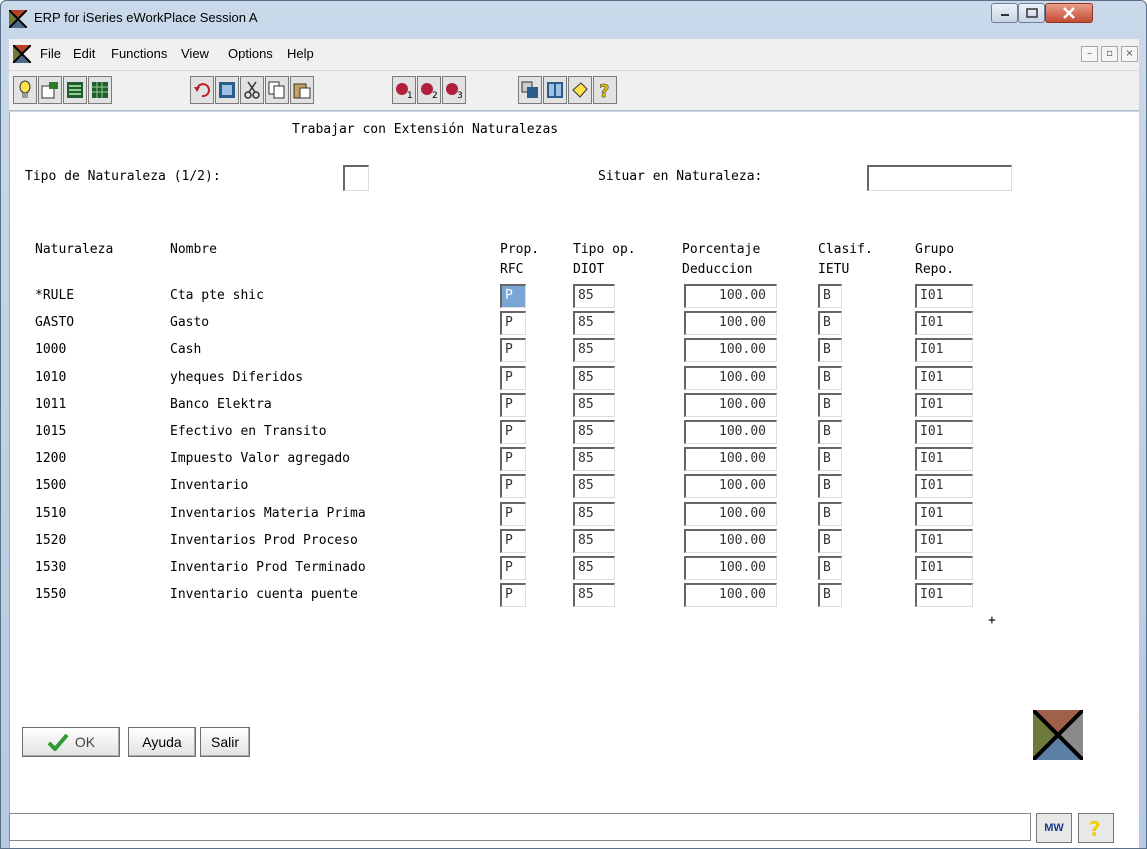 This screenshot has height=849, width=1147. Describe the element at coordinates (75, 90) in the screenshot. I see `screen-button` at that location.